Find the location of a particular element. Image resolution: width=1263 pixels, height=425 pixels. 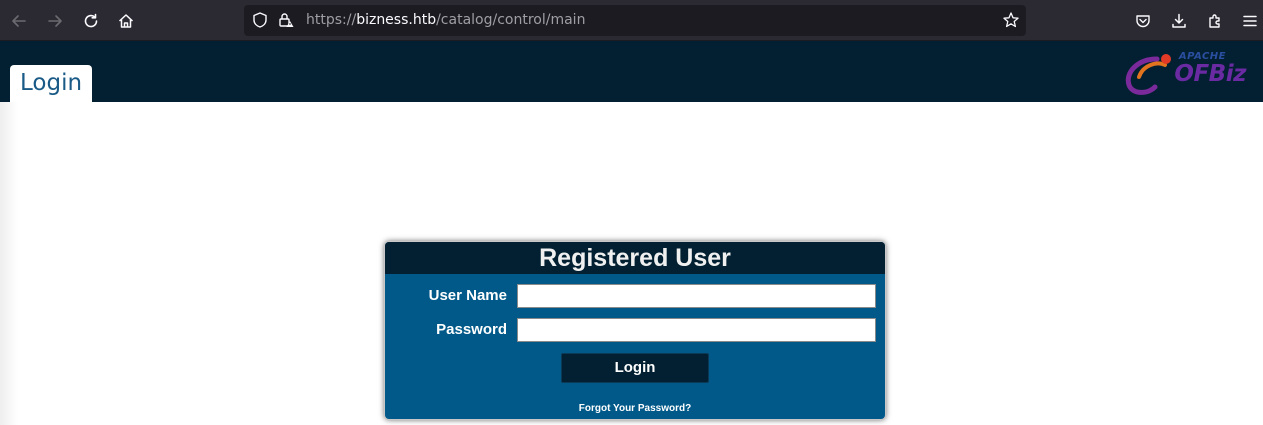

username-row: User Name is located at coordinates (635, 296).